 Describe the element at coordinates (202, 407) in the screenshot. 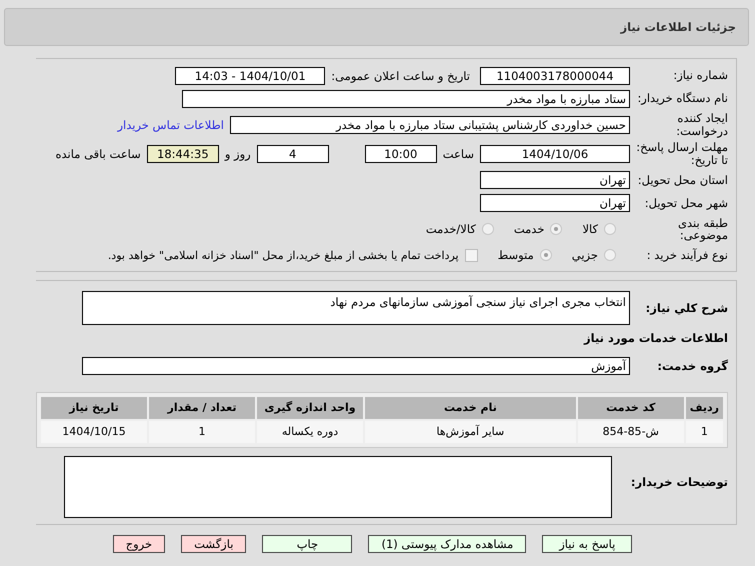

I see `column-header: تعداد / مقدار` at that location.